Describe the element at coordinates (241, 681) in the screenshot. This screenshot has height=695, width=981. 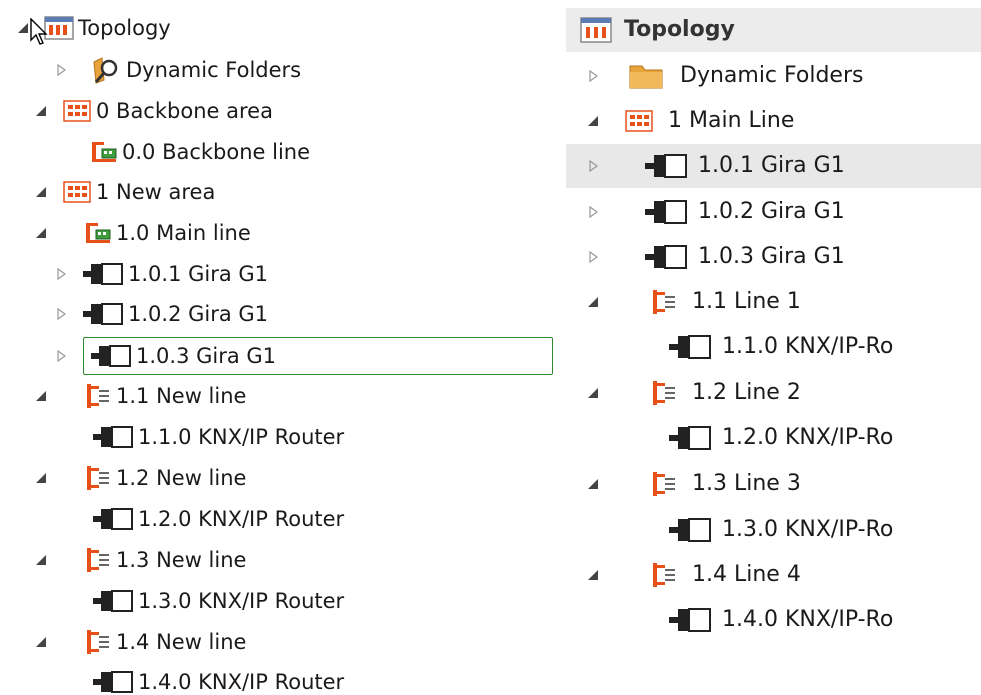
I see `tree-item-label: 1.4.0 KNX/IP Router` at that location.